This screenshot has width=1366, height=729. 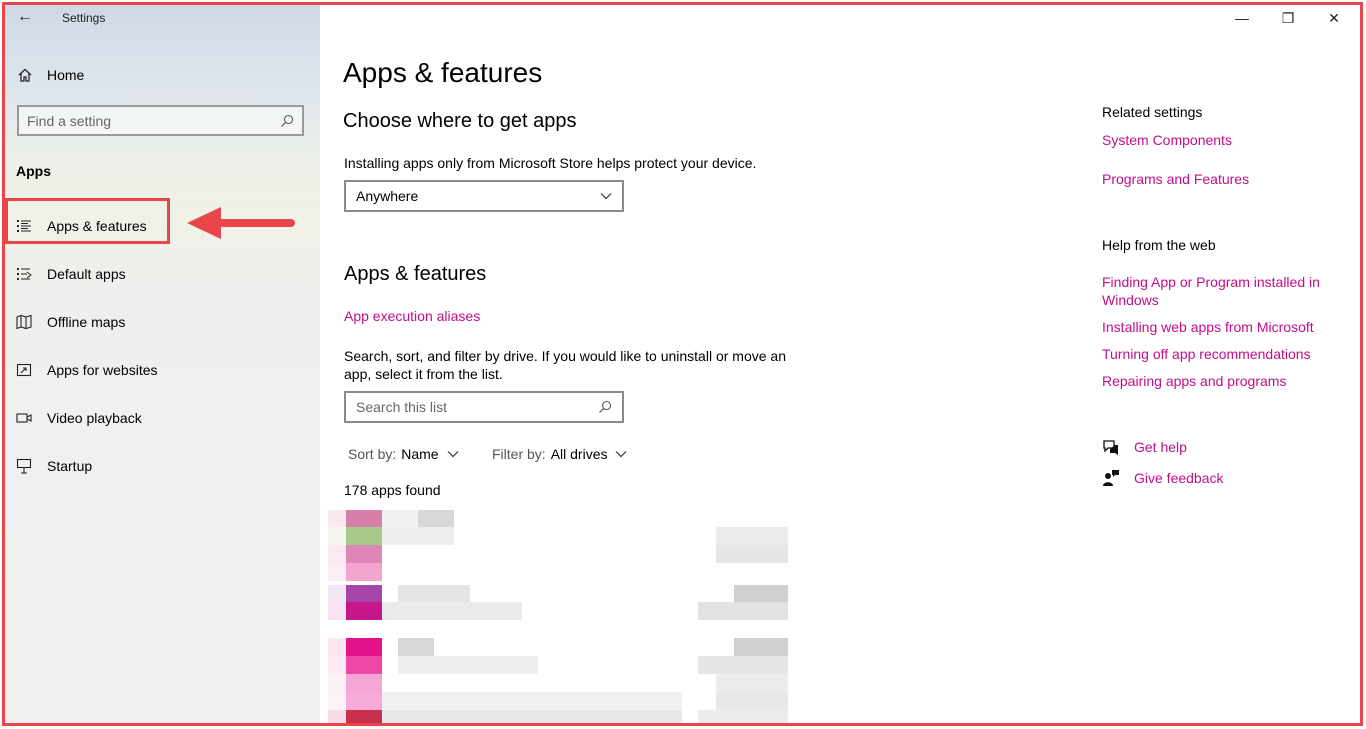 I want to click on window-controls: — ❐ ✕, so click(x=1288, y=18).